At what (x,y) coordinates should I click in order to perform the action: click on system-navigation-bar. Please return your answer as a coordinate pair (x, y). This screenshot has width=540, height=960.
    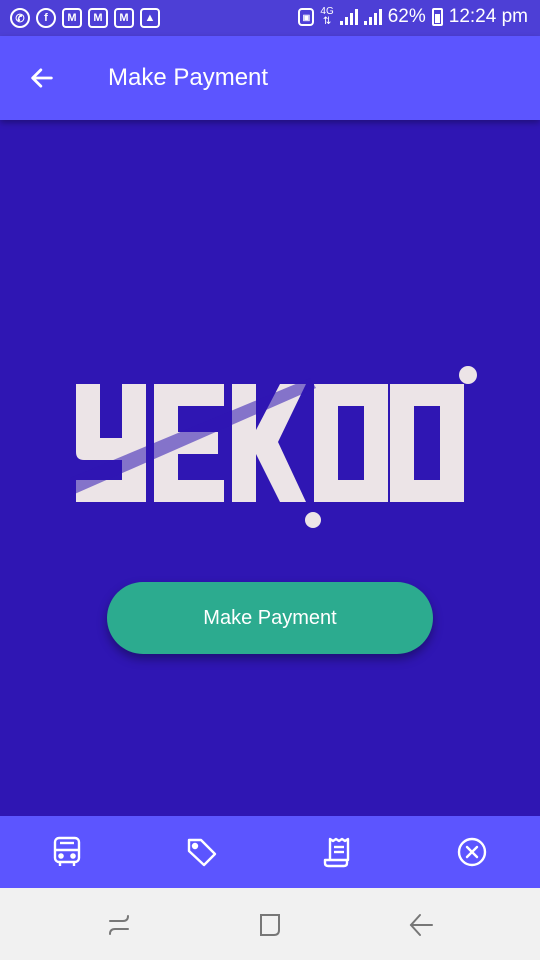
    Looking at the image, I should click on (270, 924).